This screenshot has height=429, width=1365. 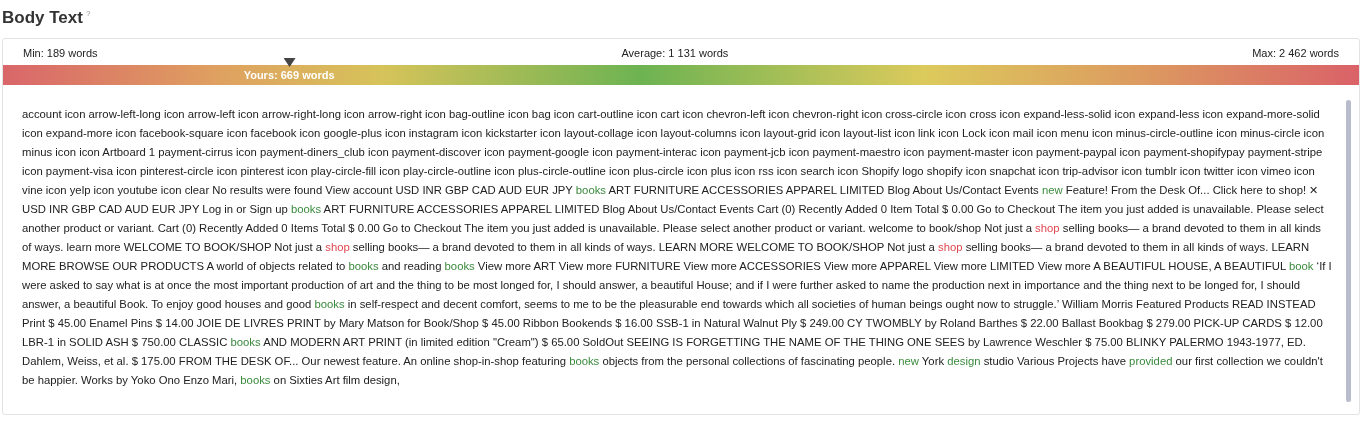 What do you see at coordinates (60, 53) in the screenshot?
I see `min-label: Min: 189 words` at bounding box center [60, 53].